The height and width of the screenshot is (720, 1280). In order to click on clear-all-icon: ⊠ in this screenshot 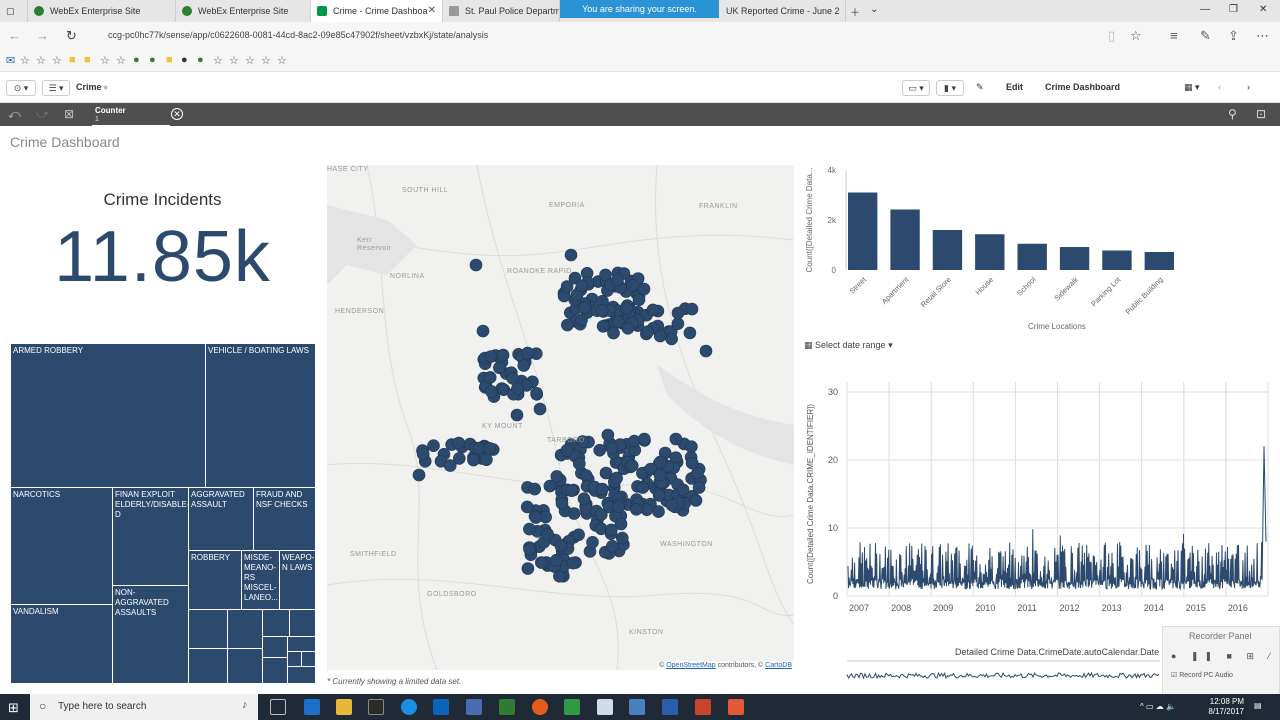, I will do `click(69, 114)`.